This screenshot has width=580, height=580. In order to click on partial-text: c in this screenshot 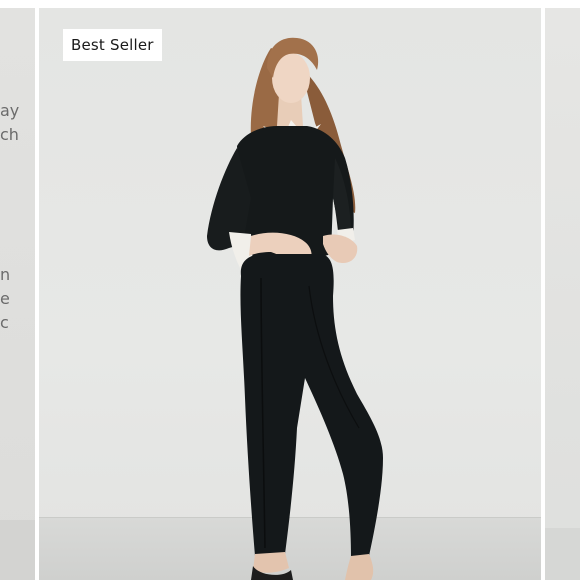, I will do `click(4, 322)`.